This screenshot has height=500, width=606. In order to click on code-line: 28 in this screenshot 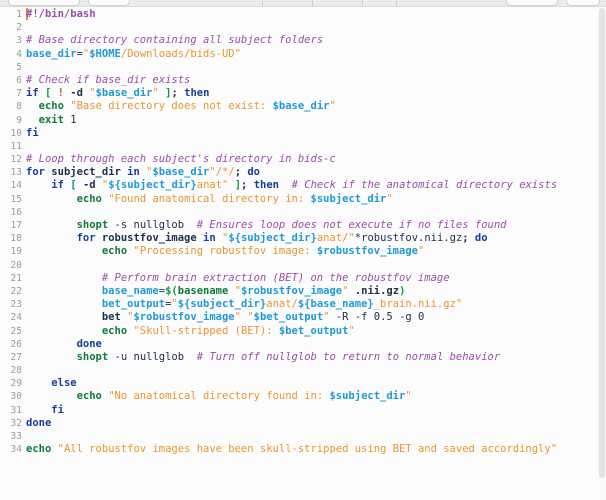, I will do `click(303, 370)`.